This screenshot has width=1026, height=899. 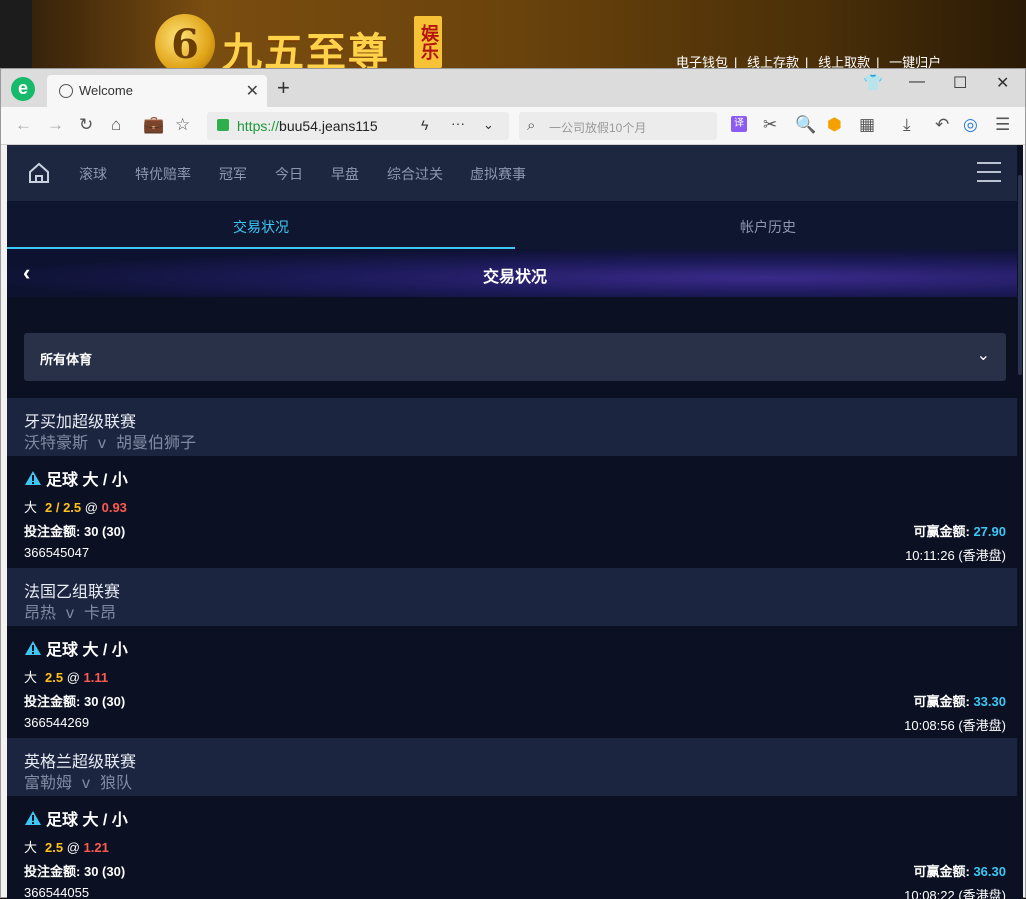 What do you see at coordinates (498, 174) in the screenshot?
I see `nav-item-virtual: 虚拟赛事` at bounding box center [498, 174].